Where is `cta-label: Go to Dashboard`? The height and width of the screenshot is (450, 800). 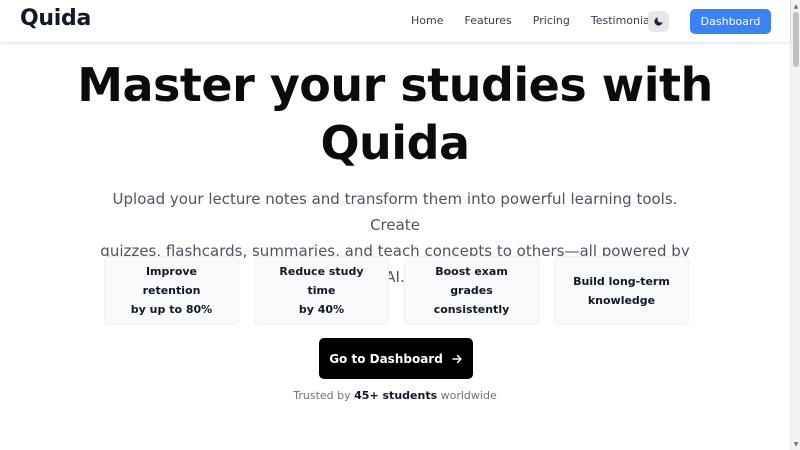 cta-label: Go to Dashboard is located at coordinates (386, 358).